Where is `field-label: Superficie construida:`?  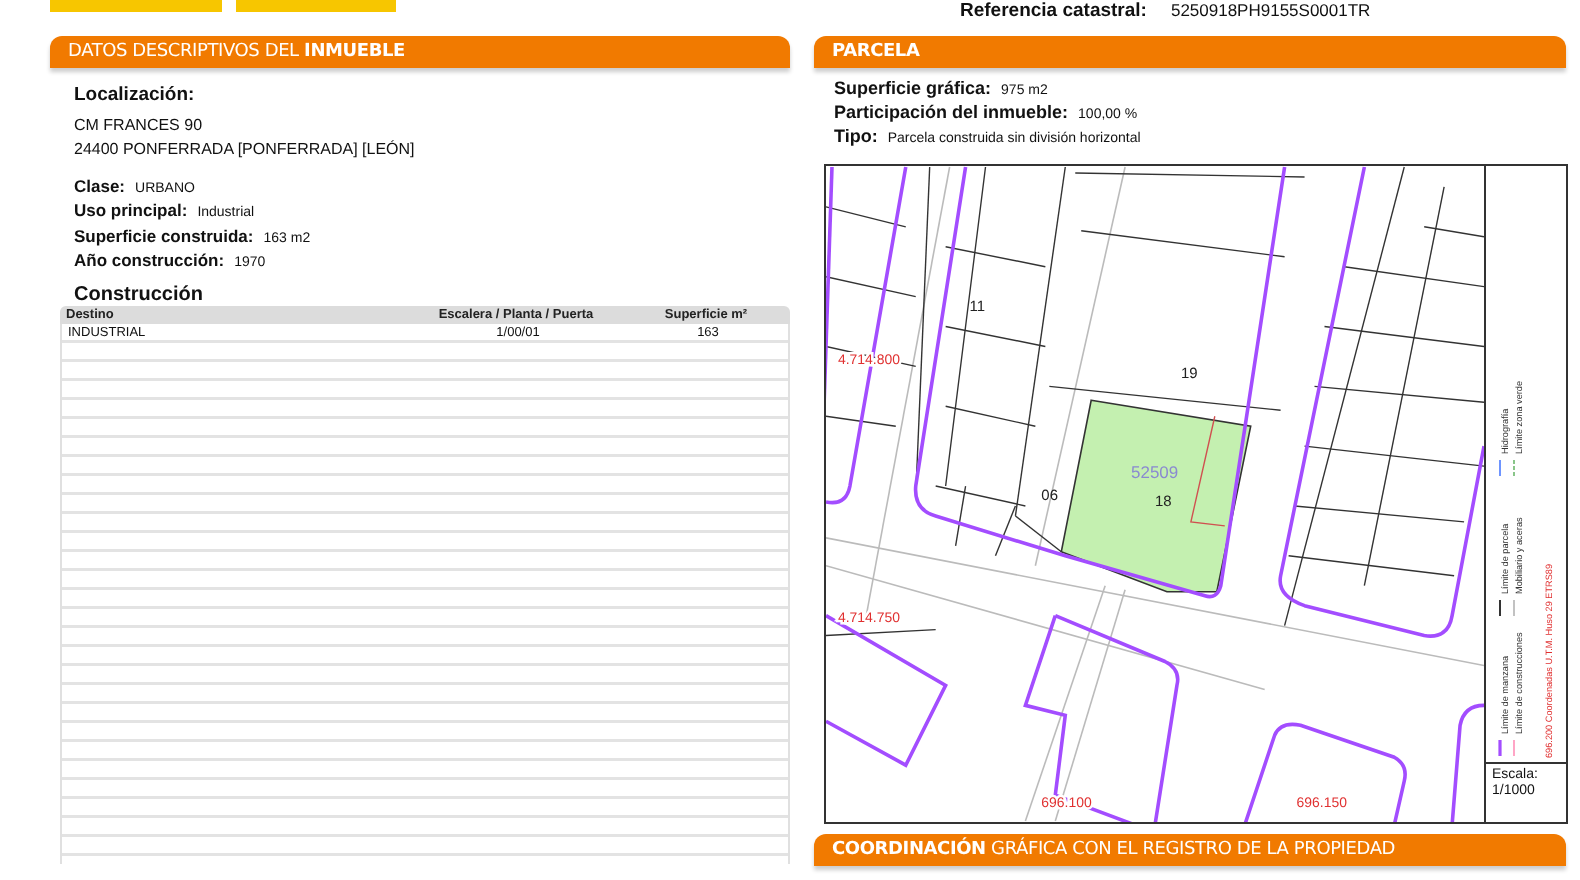 field-label: Superficie construida: is located at coordinates (164, 235).